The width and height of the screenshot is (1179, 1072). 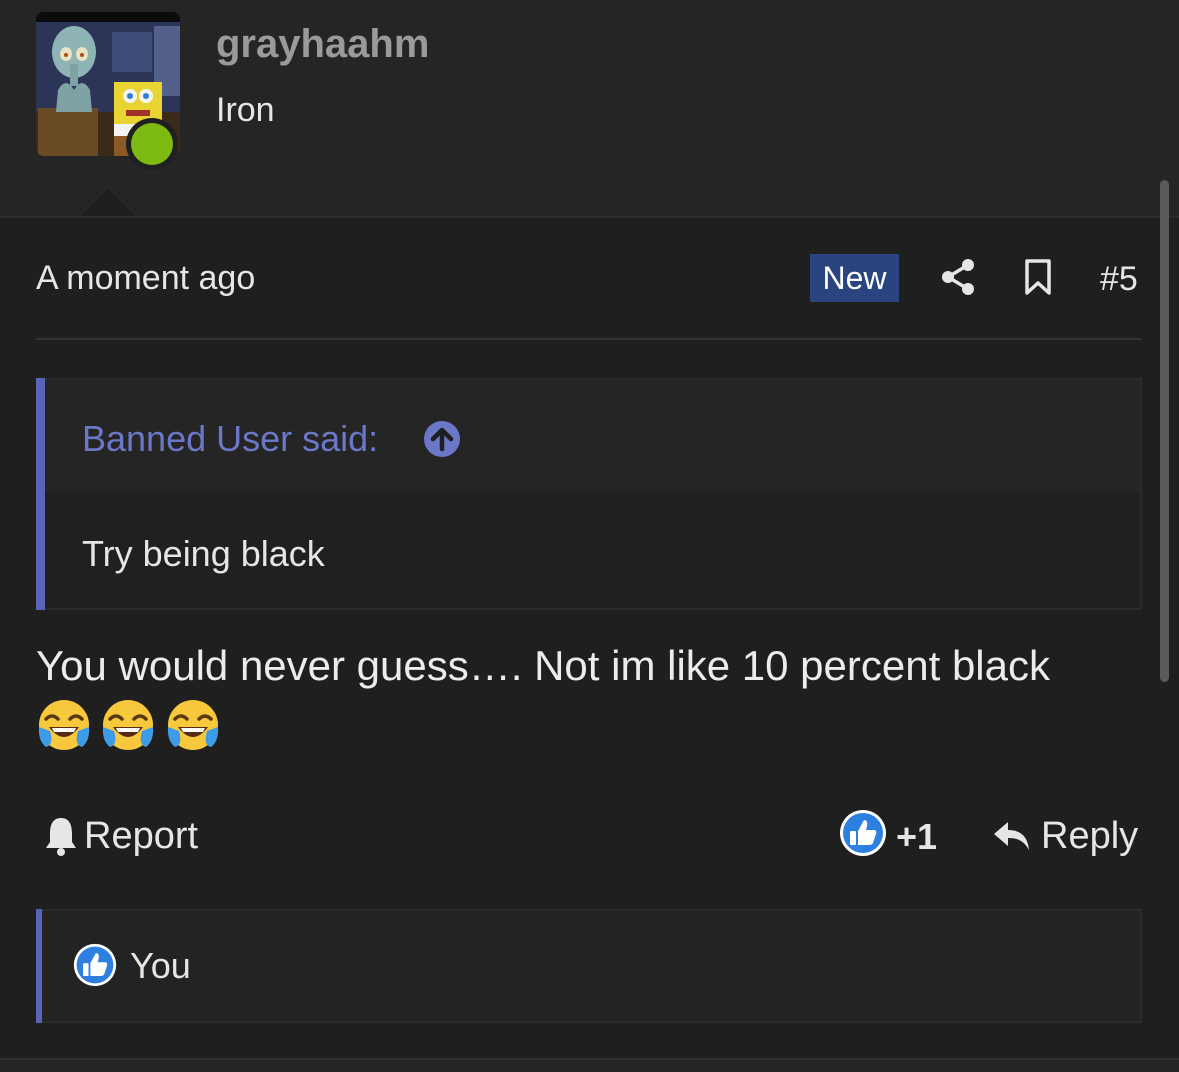 I want to click on quote-author-link: Banned User said:, so click(x=230, y=439).